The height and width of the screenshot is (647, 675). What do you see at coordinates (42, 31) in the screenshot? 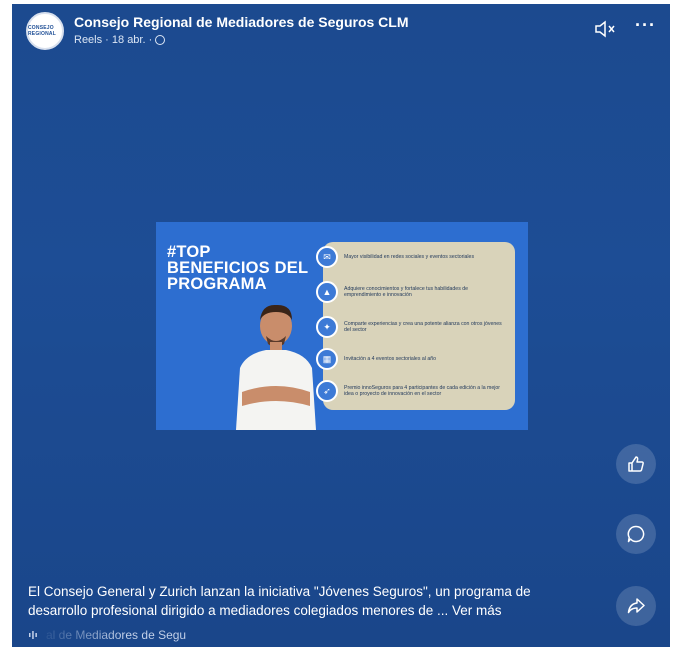
I see `avatar-logo-text: CONSEJO REGIONAL` at bounding box center [42, 31].